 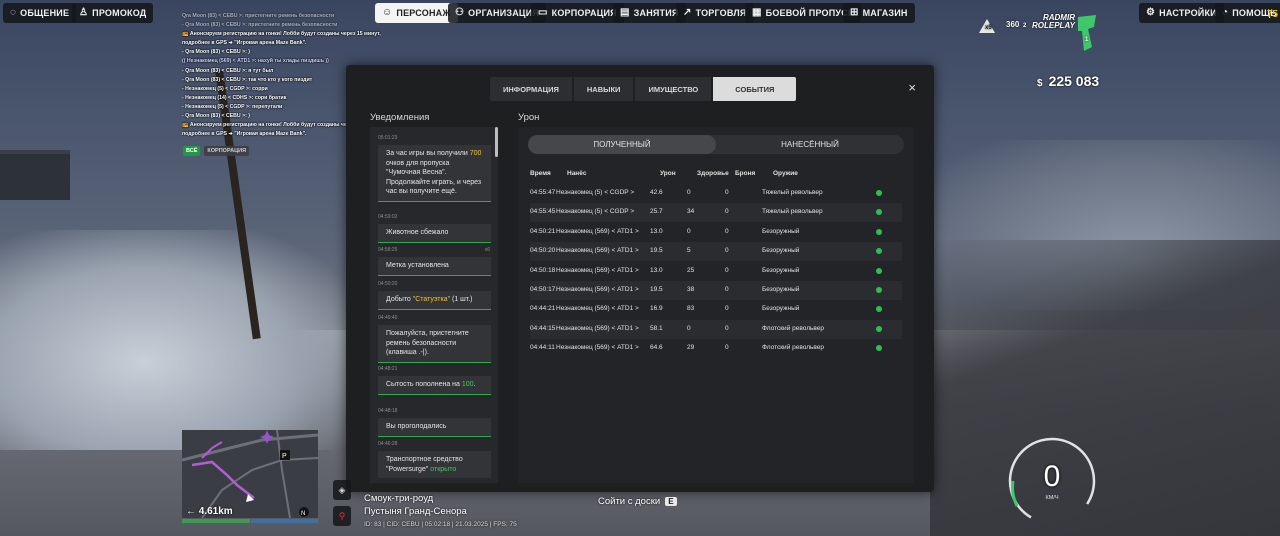 What do you see at coordinates (342, 490) in the screenshot?
I see `shield-icon: ◈` at bounding box center [342, 490].